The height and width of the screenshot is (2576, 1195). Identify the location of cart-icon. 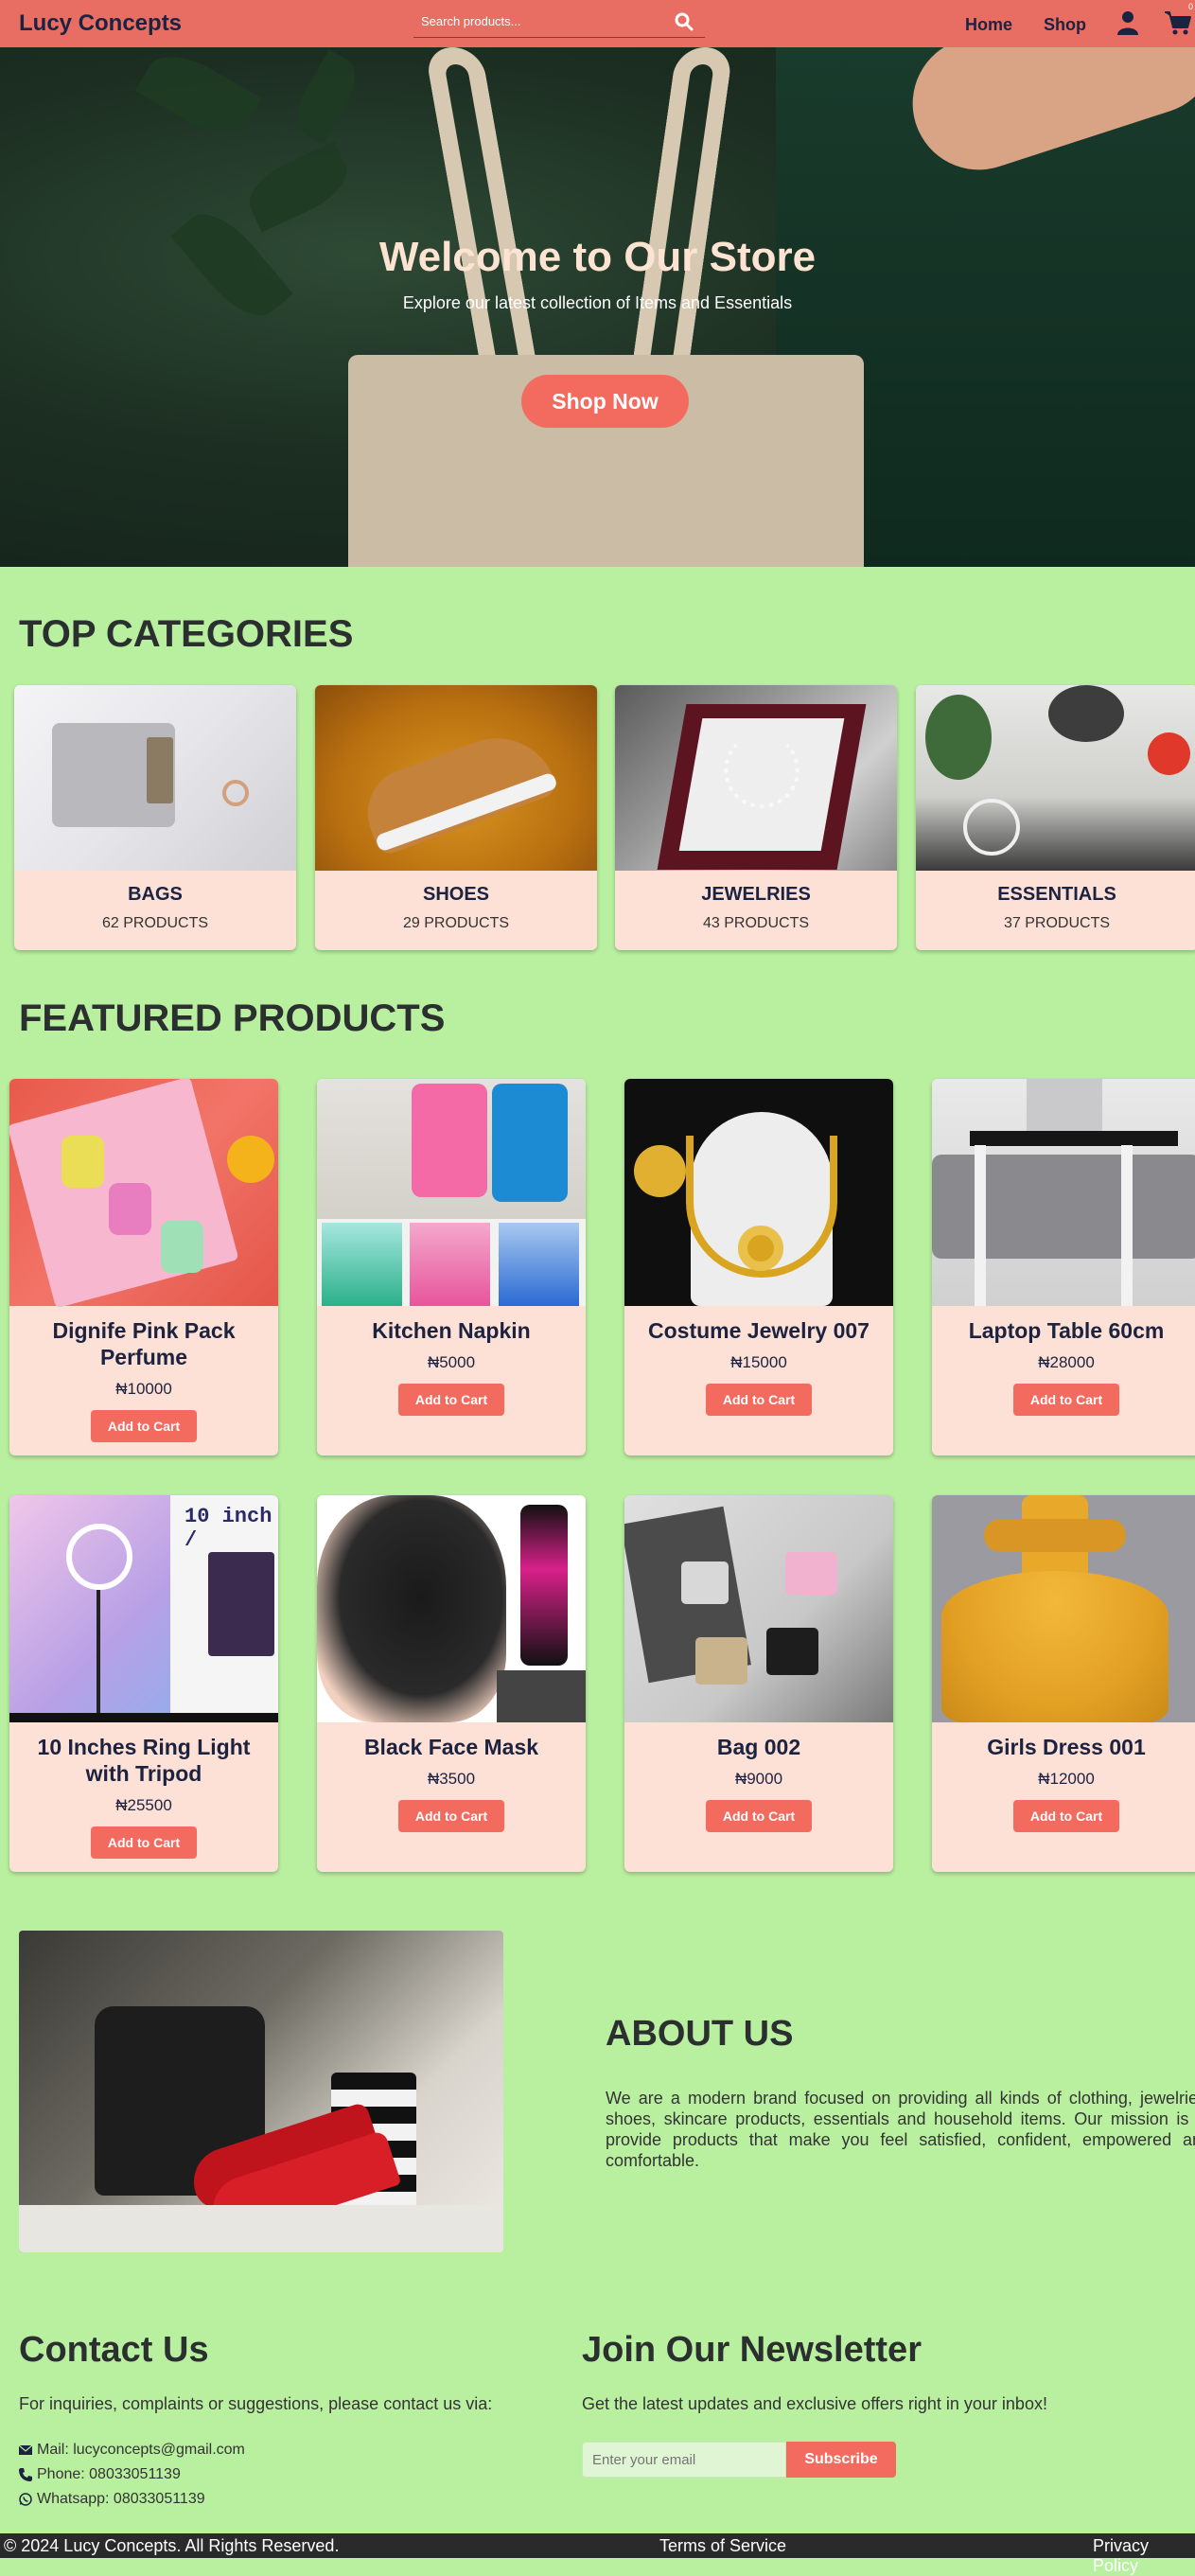
(1178, 22).